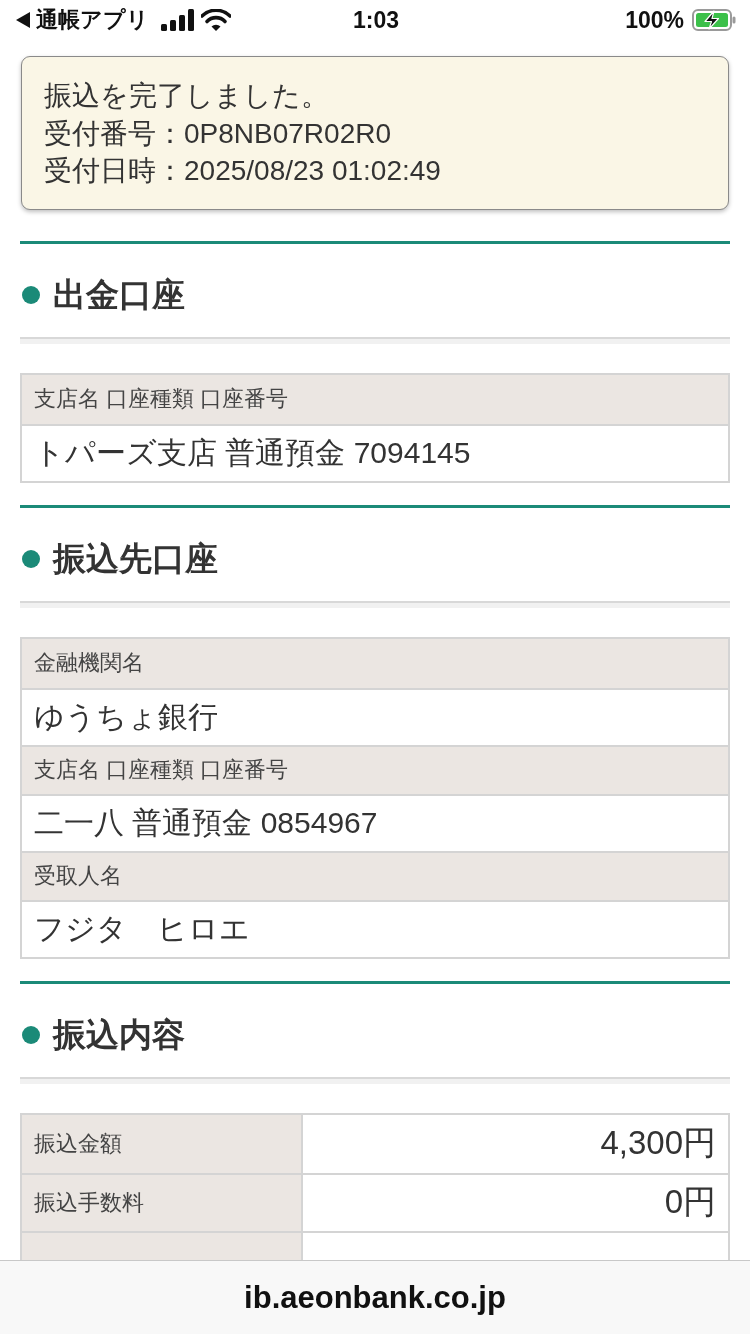 The image size is (750, 1334). Describe the element at coordinates (135, 558) in the screenshot. I see `section-heading: 振込先口座` at that location.